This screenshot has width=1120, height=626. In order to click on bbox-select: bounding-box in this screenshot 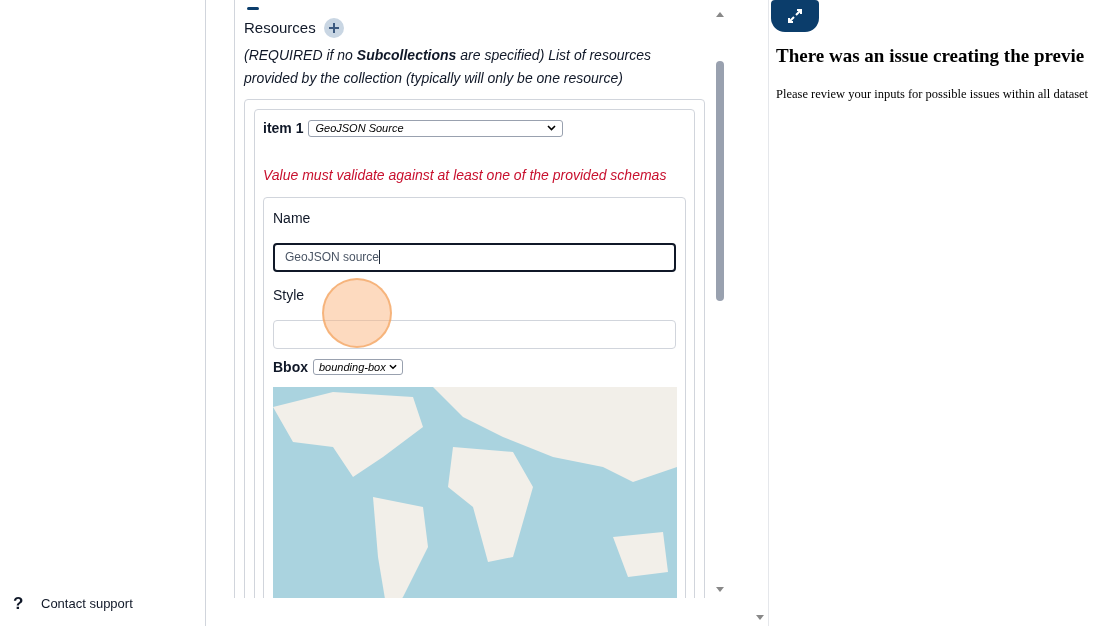, I will do `click(358, 367)`.